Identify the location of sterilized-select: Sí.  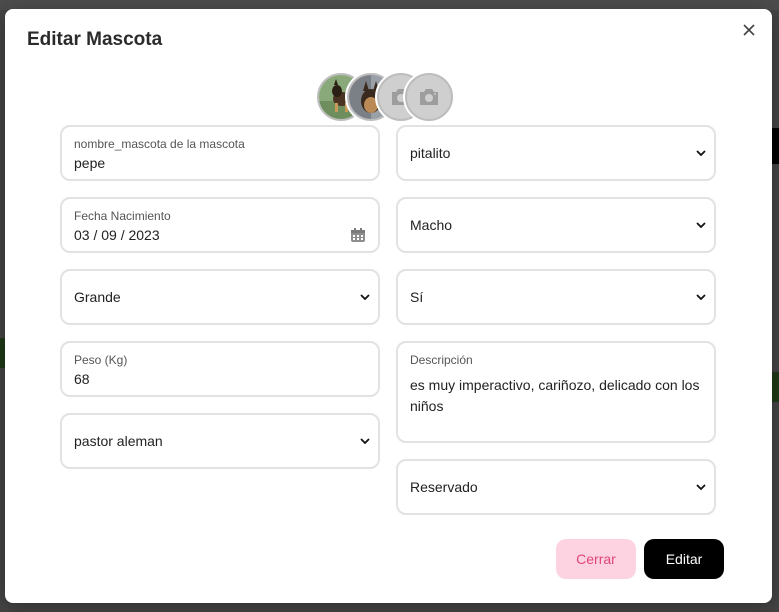
(556, 297).